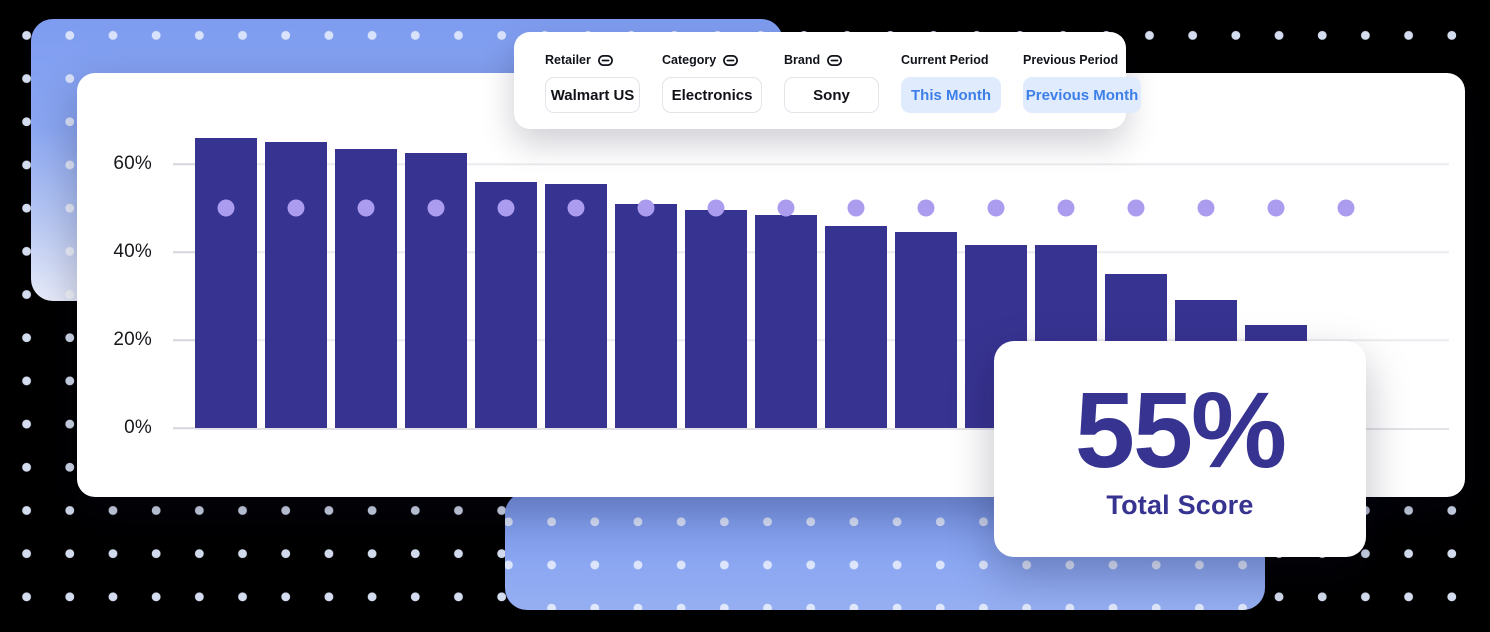 The image size is (1490, 632). I want to click on filter-group-category: Category Electronics, so click(712, 83).